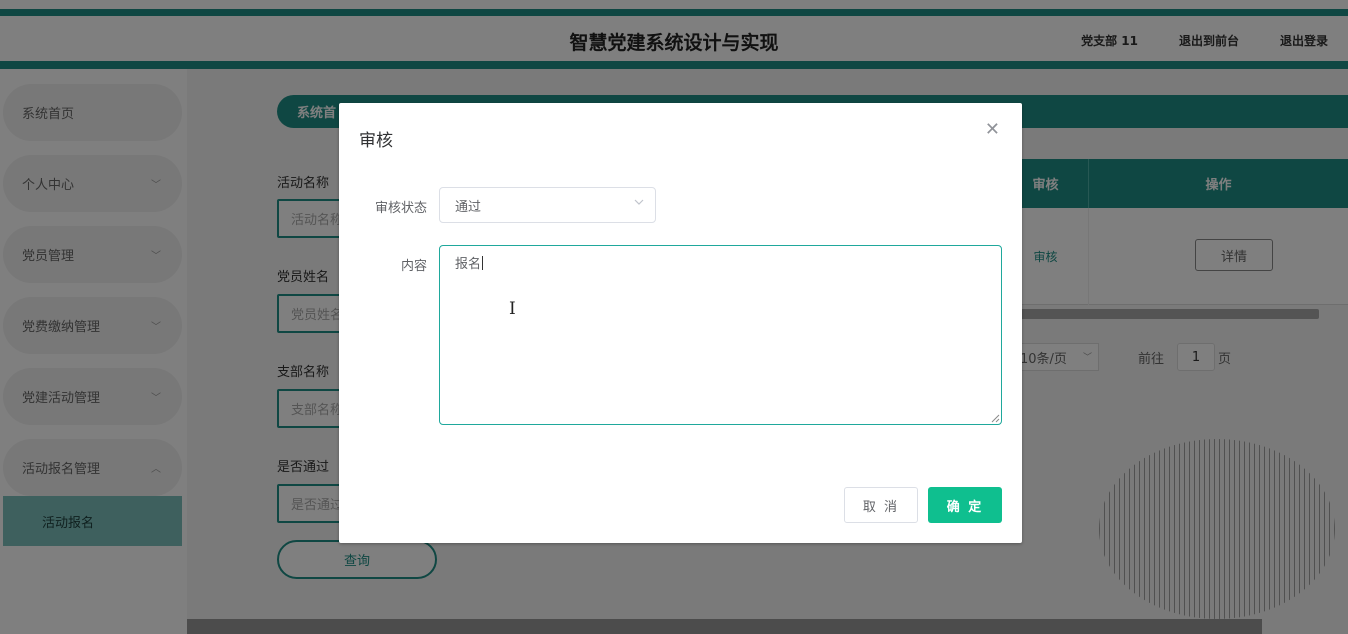 Image resolution: width=1348 pixels, height=634 pixels. What do you see at coordinates (995, 418) in the screenshot?
I see `resize-grip-icon` at bounding box center [995, 418].